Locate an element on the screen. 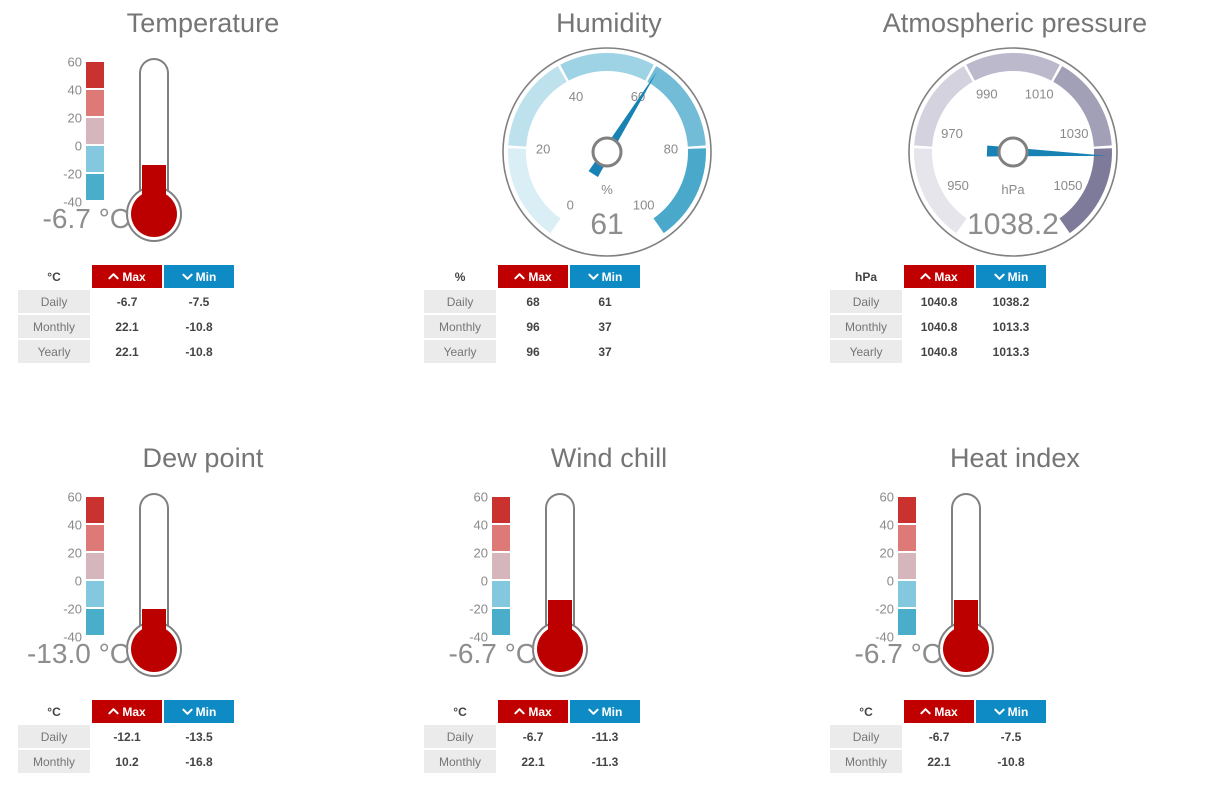 The image size is (1220, 790). gauge-value-label: 61 is located at coordinates (606, 224).